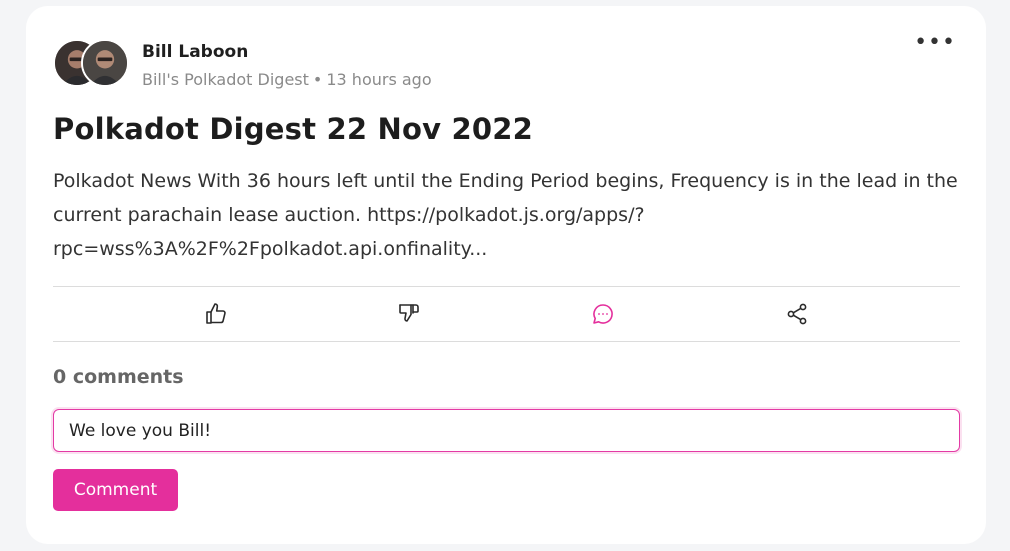 The height and width of the screenshot is (551, 1010). What do you see at coordinates (603, 314) in the screenshot?
I see `comment-icon` at bounding box center [603, 314].